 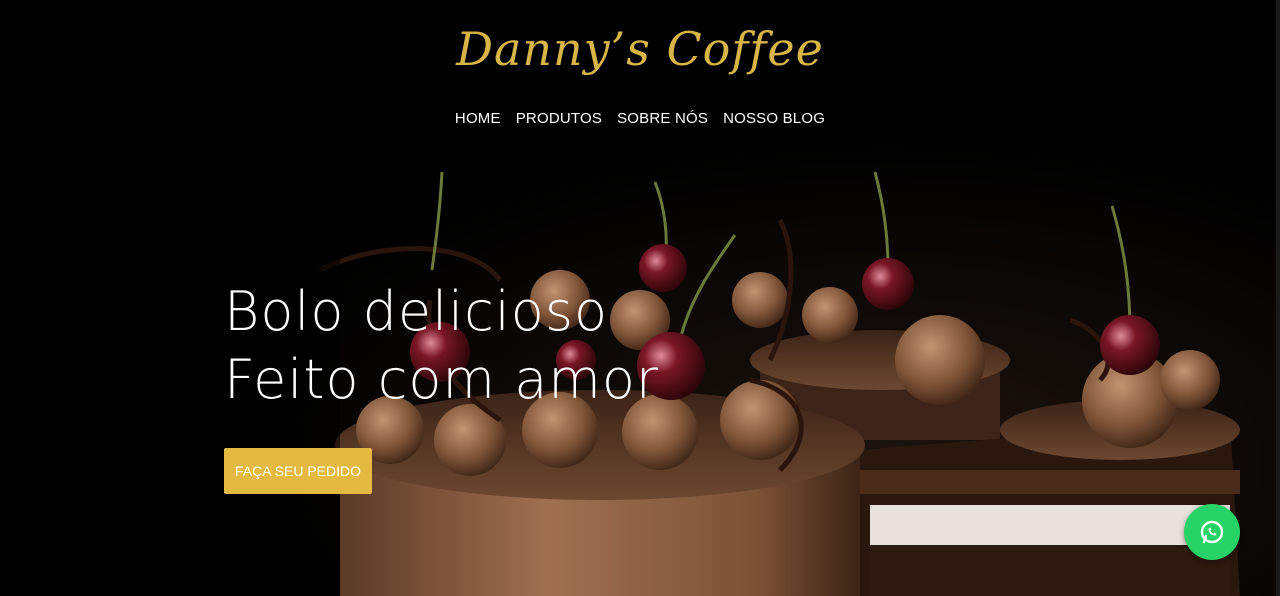 What do you see at coordinates (298, 471) in the screenshot?
I see `order-button: FAÇA SEU PEDIDO` at bounding box center [298, 471].